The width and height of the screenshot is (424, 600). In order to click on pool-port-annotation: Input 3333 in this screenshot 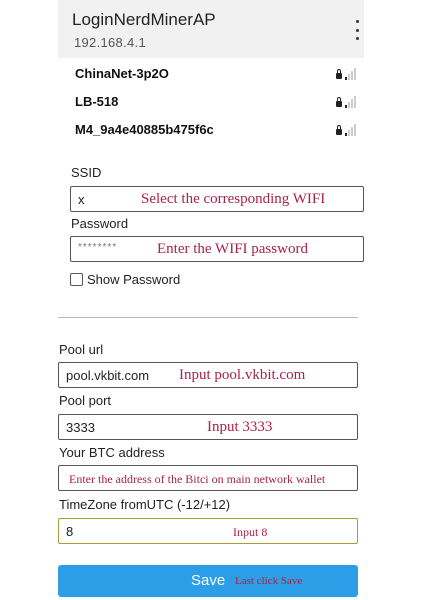, I will do `click(240, 427)`.